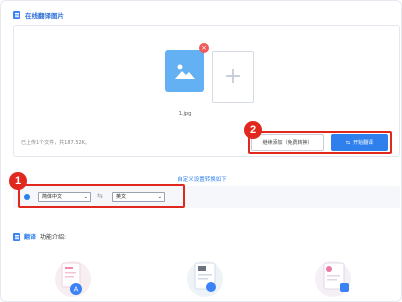  I want to click on remove-file-close-icon: ×, so click(204, 48).